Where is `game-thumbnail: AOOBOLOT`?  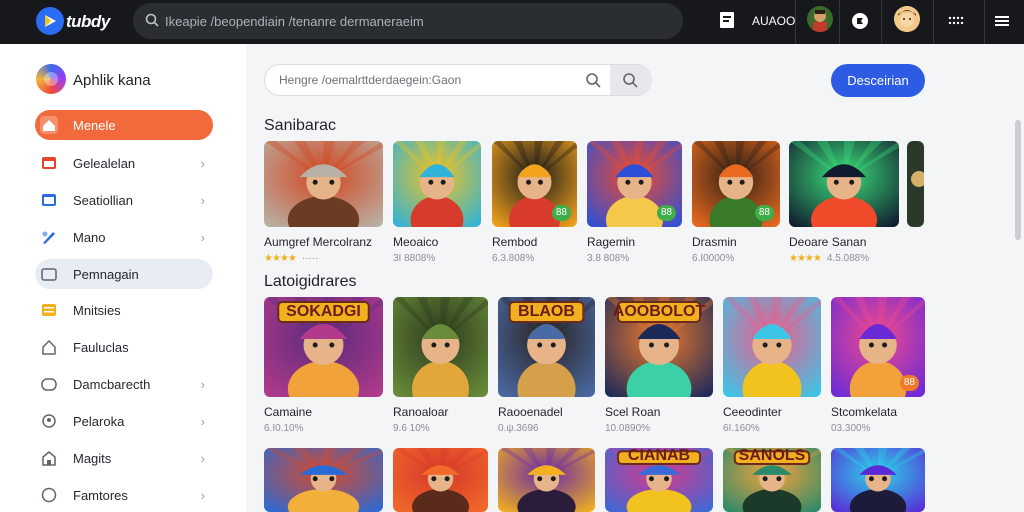 game-thumbnail: AOOBOLOT is located at coordinates (659, 347).